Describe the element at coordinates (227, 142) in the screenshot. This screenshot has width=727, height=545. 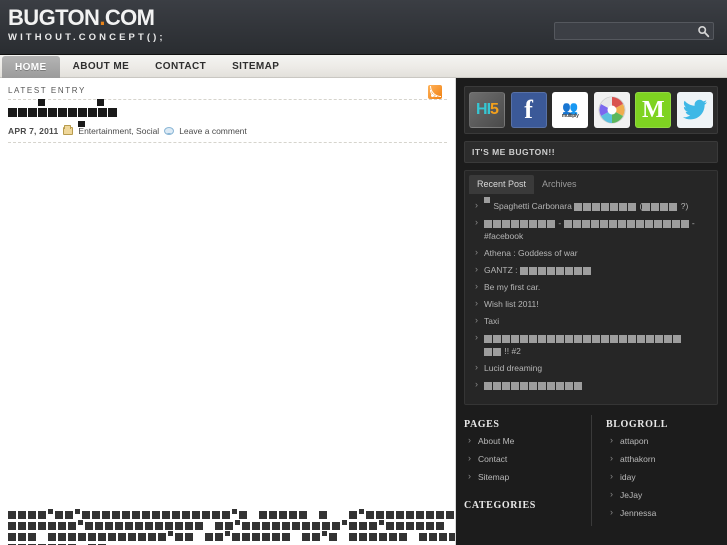
I see `divider-meta` at that location.